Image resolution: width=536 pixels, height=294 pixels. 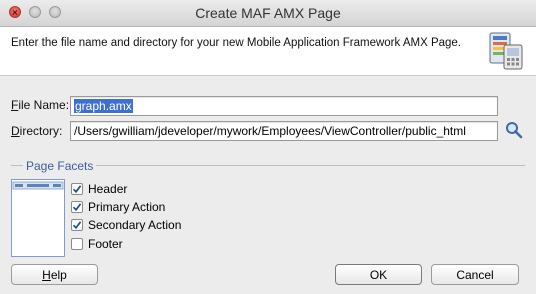 I want to click on primary-action-checkbox-label: Primary Action, so click(x=127, y=207).